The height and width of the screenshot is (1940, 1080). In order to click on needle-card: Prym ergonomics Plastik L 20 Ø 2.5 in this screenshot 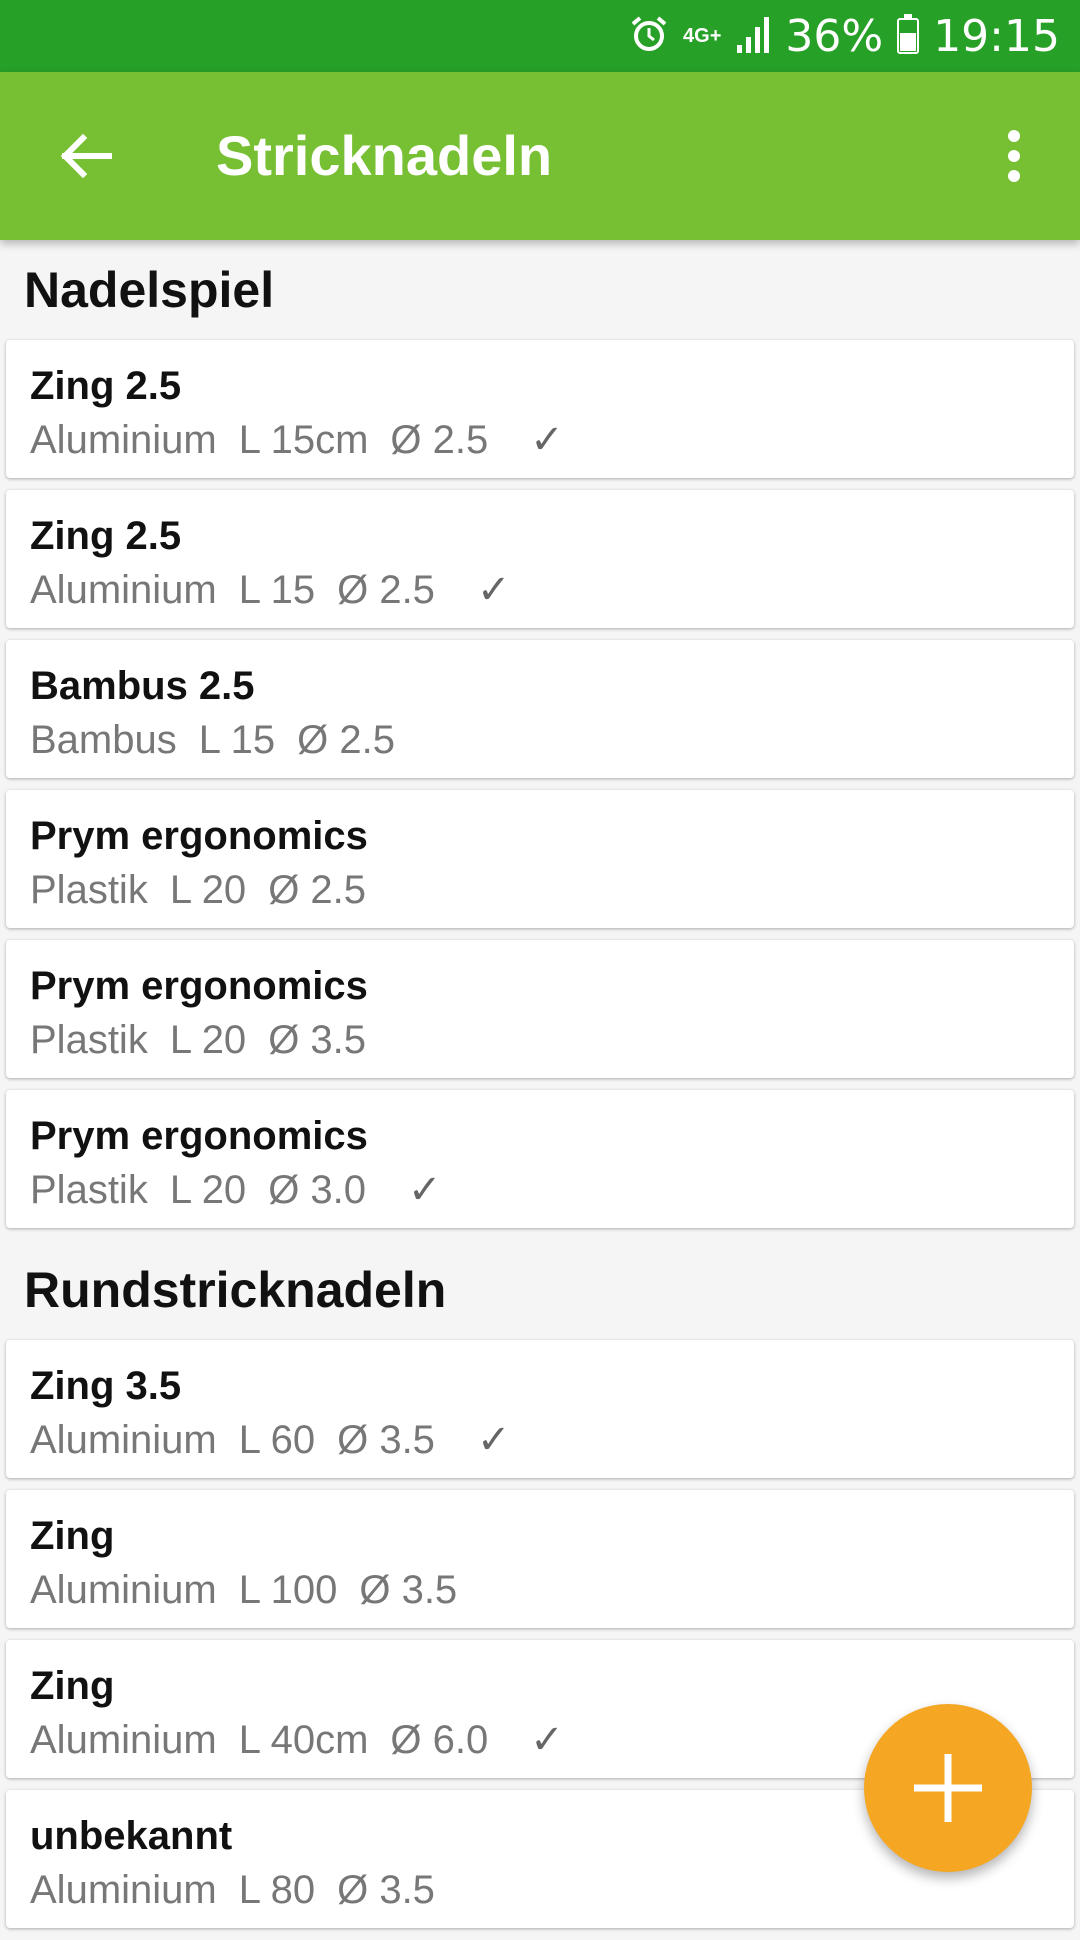, I will do `click(540, 859)`.